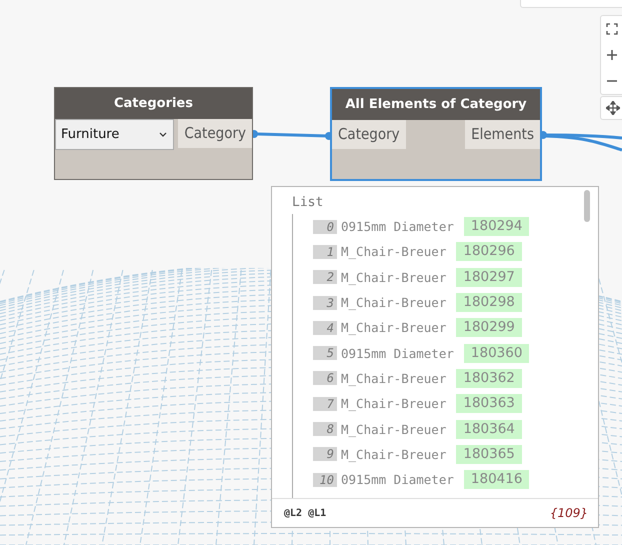 The height and width of the screenshot is (545, 622). What do you see at coordinates (114, 134) in the screenshot?
I see `dropdown: Furniture` at bounding box center [114, 134].